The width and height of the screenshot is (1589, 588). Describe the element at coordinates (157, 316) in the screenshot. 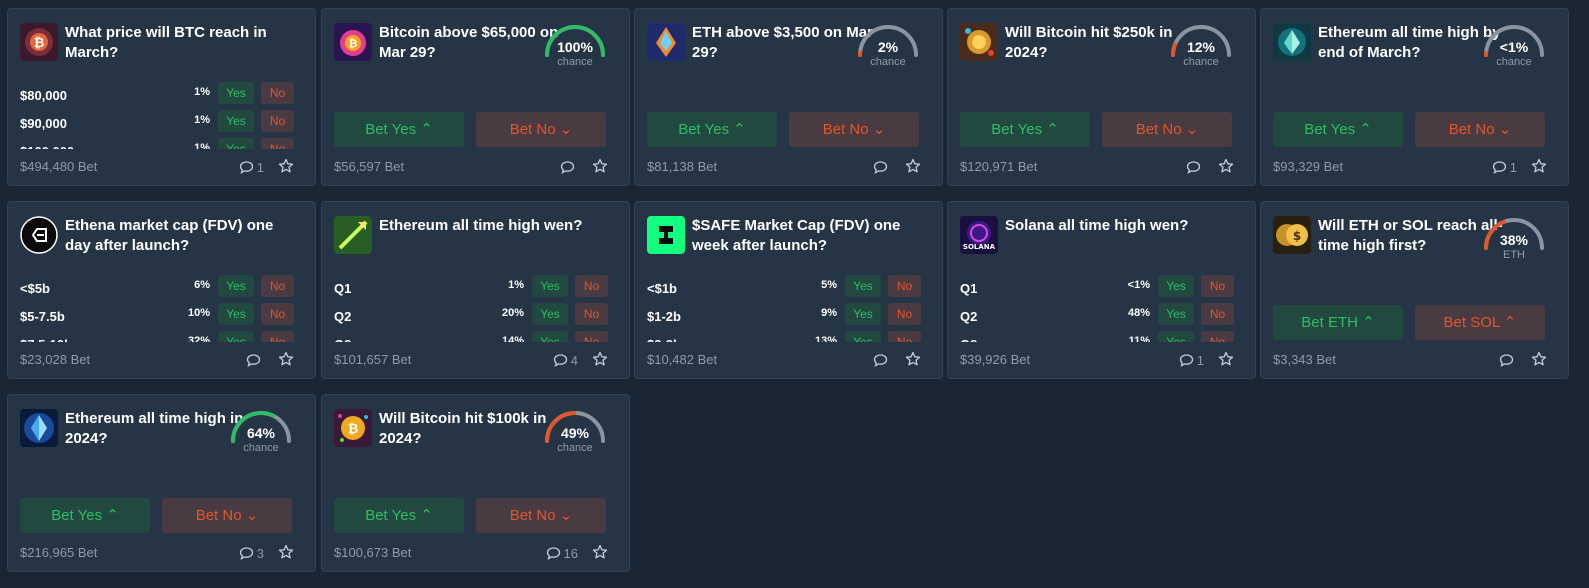

I see `answer-row: $5-7.5b 10% Yes No` at that location.